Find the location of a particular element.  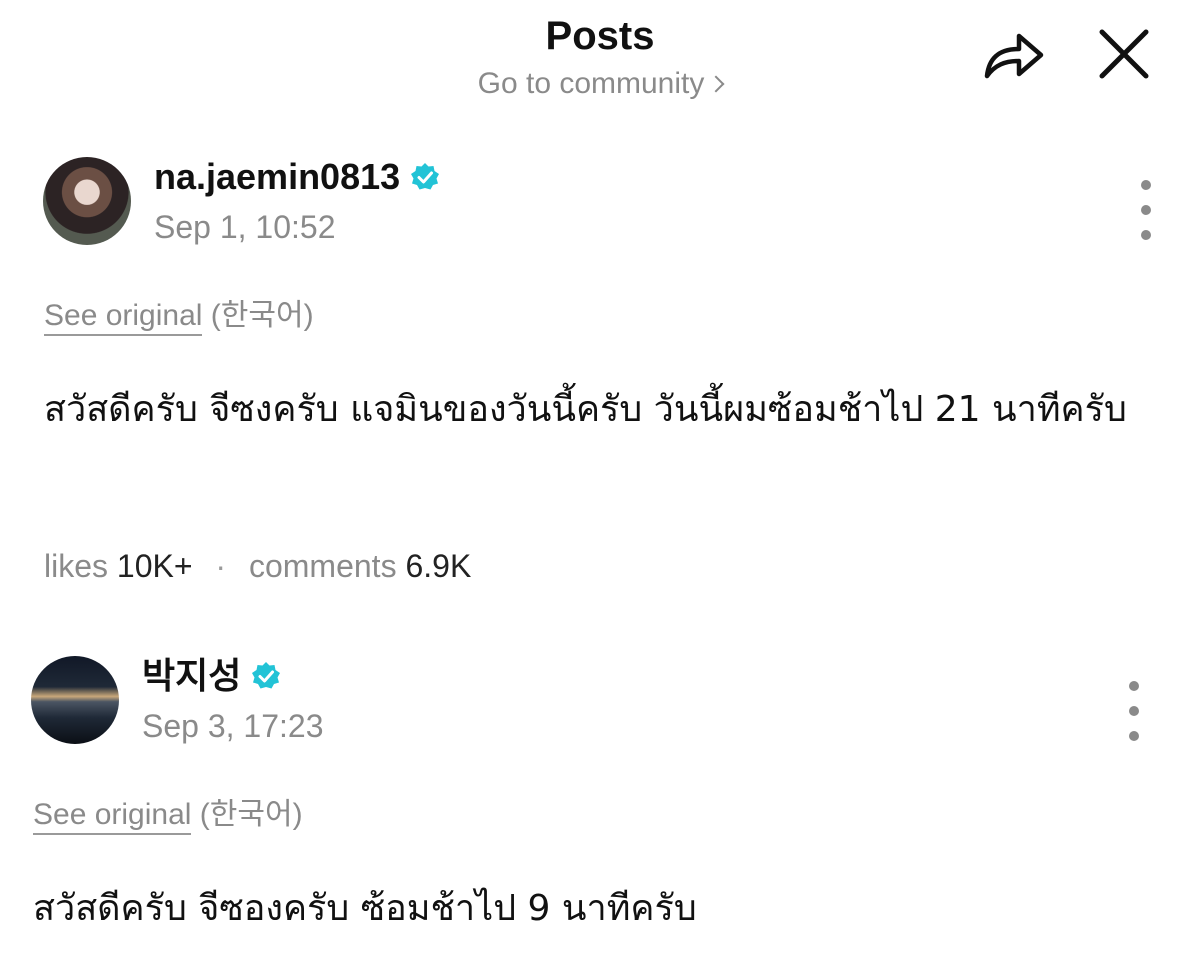

username: 박지성 is located at coordinates (192, 675).